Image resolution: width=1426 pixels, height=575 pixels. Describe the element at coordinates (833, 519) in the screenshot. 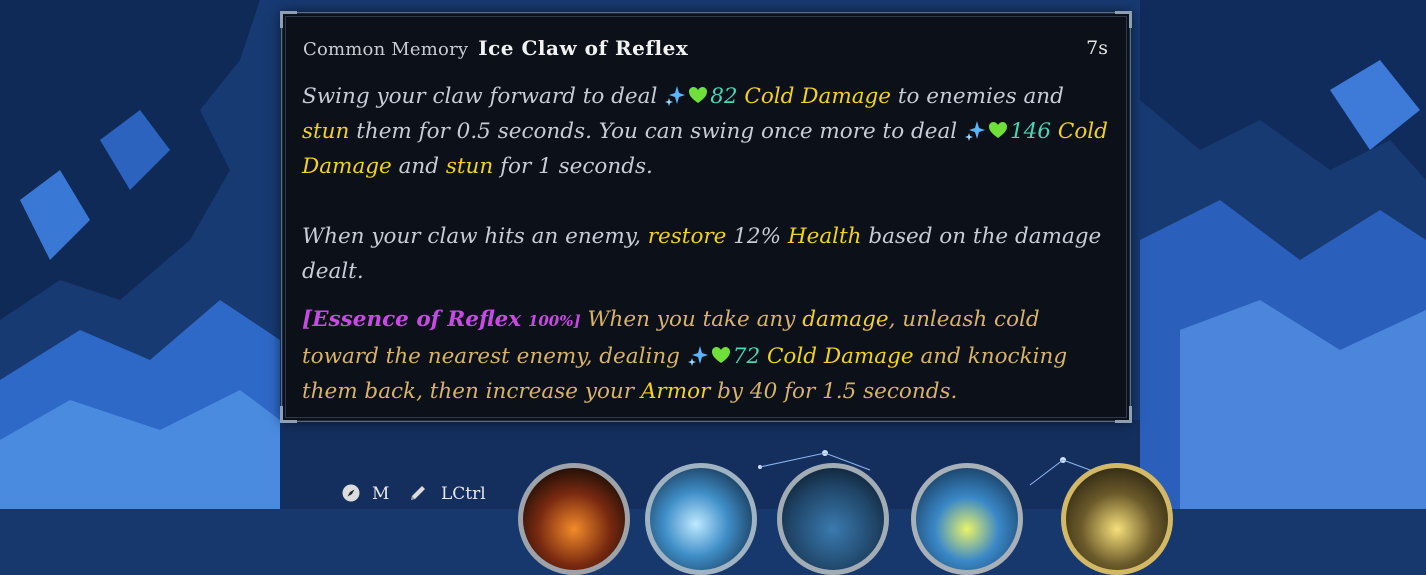

I see `skill-slot-water` at that location.